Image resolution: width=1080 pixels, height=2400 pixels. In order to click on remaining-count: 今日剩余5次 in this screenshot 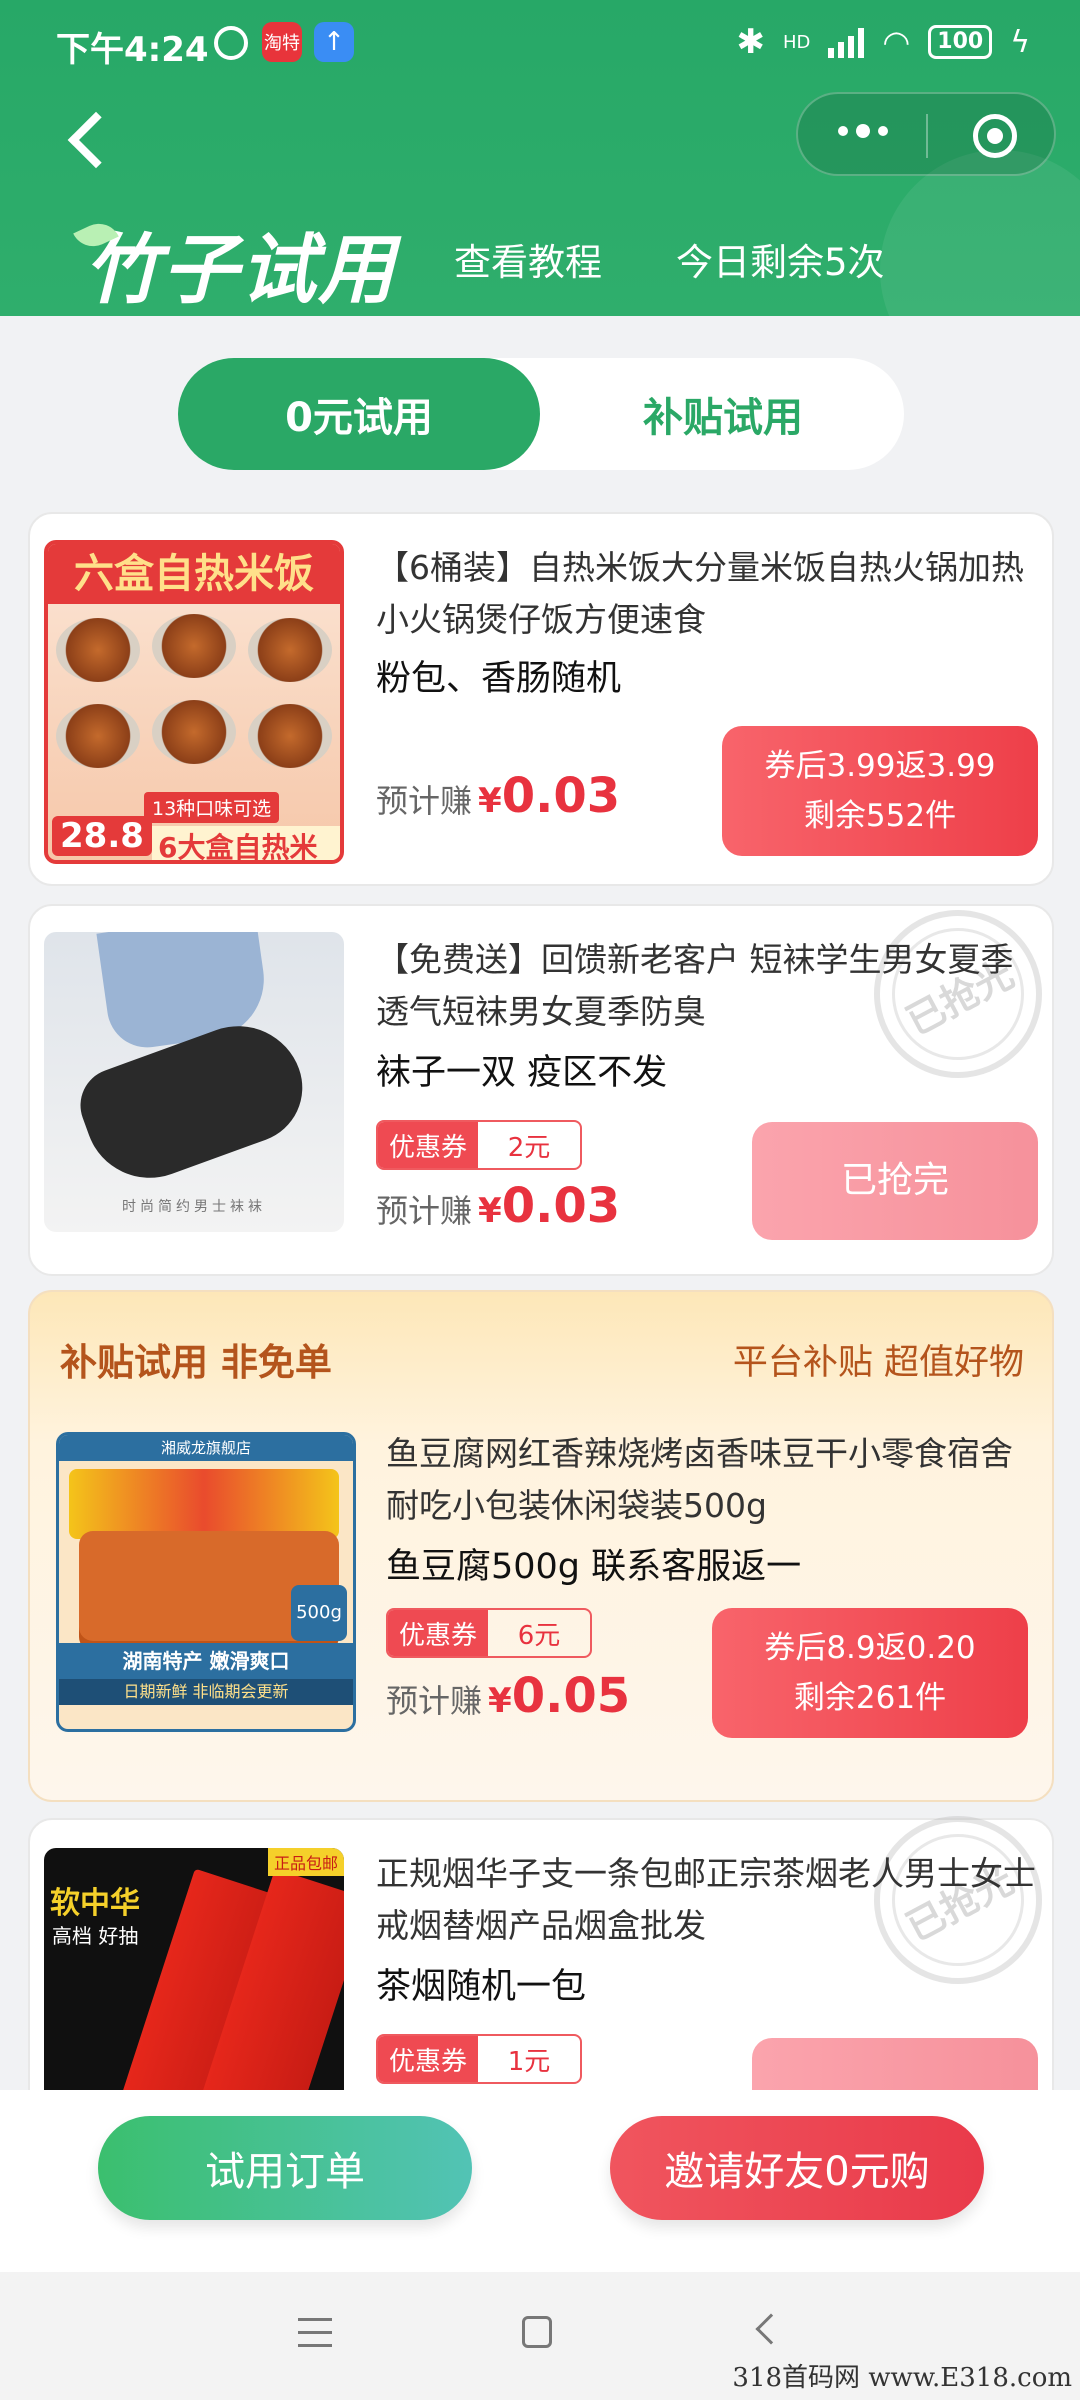, I will do `click(780, 262)`.